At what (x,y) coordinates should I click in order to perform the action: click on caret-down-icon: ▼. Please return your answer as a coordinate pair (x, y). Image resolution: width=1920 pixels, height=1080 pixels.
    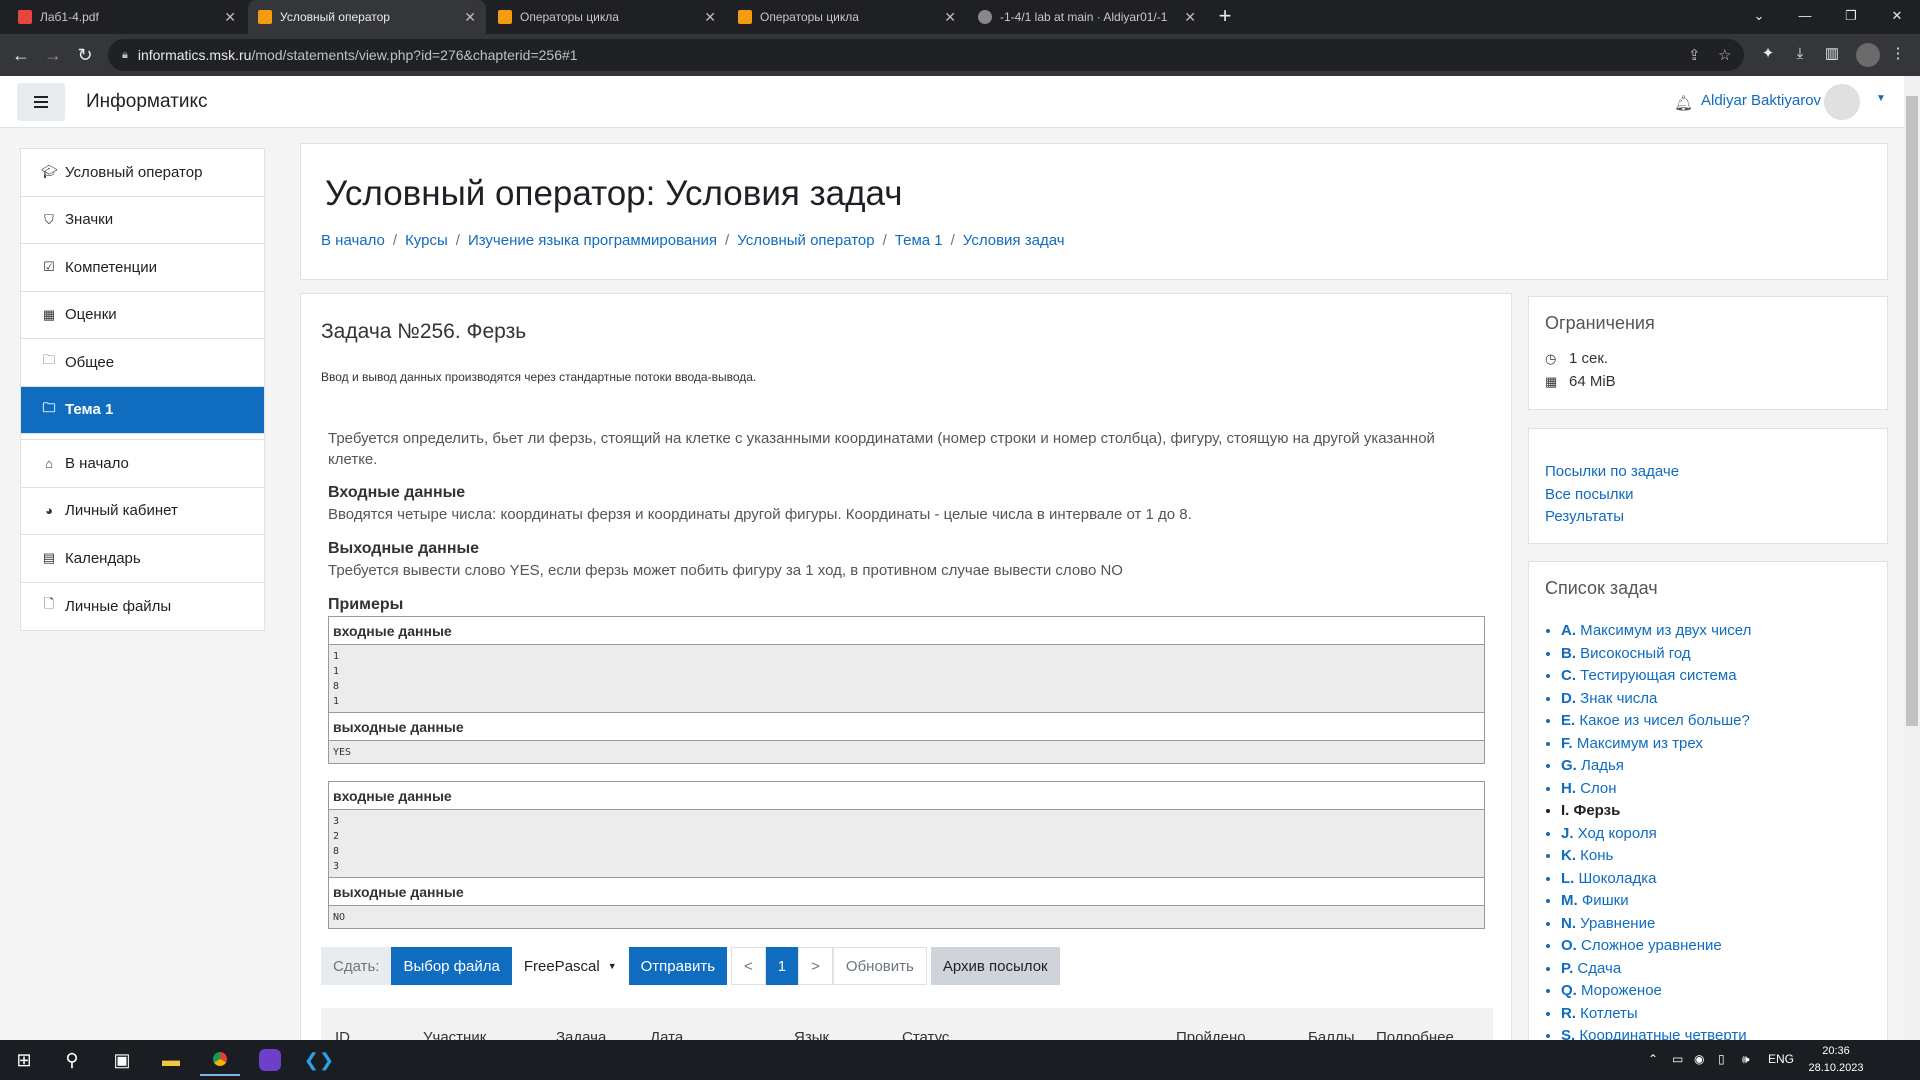
    Looking at the image, I should click on (612, 966).